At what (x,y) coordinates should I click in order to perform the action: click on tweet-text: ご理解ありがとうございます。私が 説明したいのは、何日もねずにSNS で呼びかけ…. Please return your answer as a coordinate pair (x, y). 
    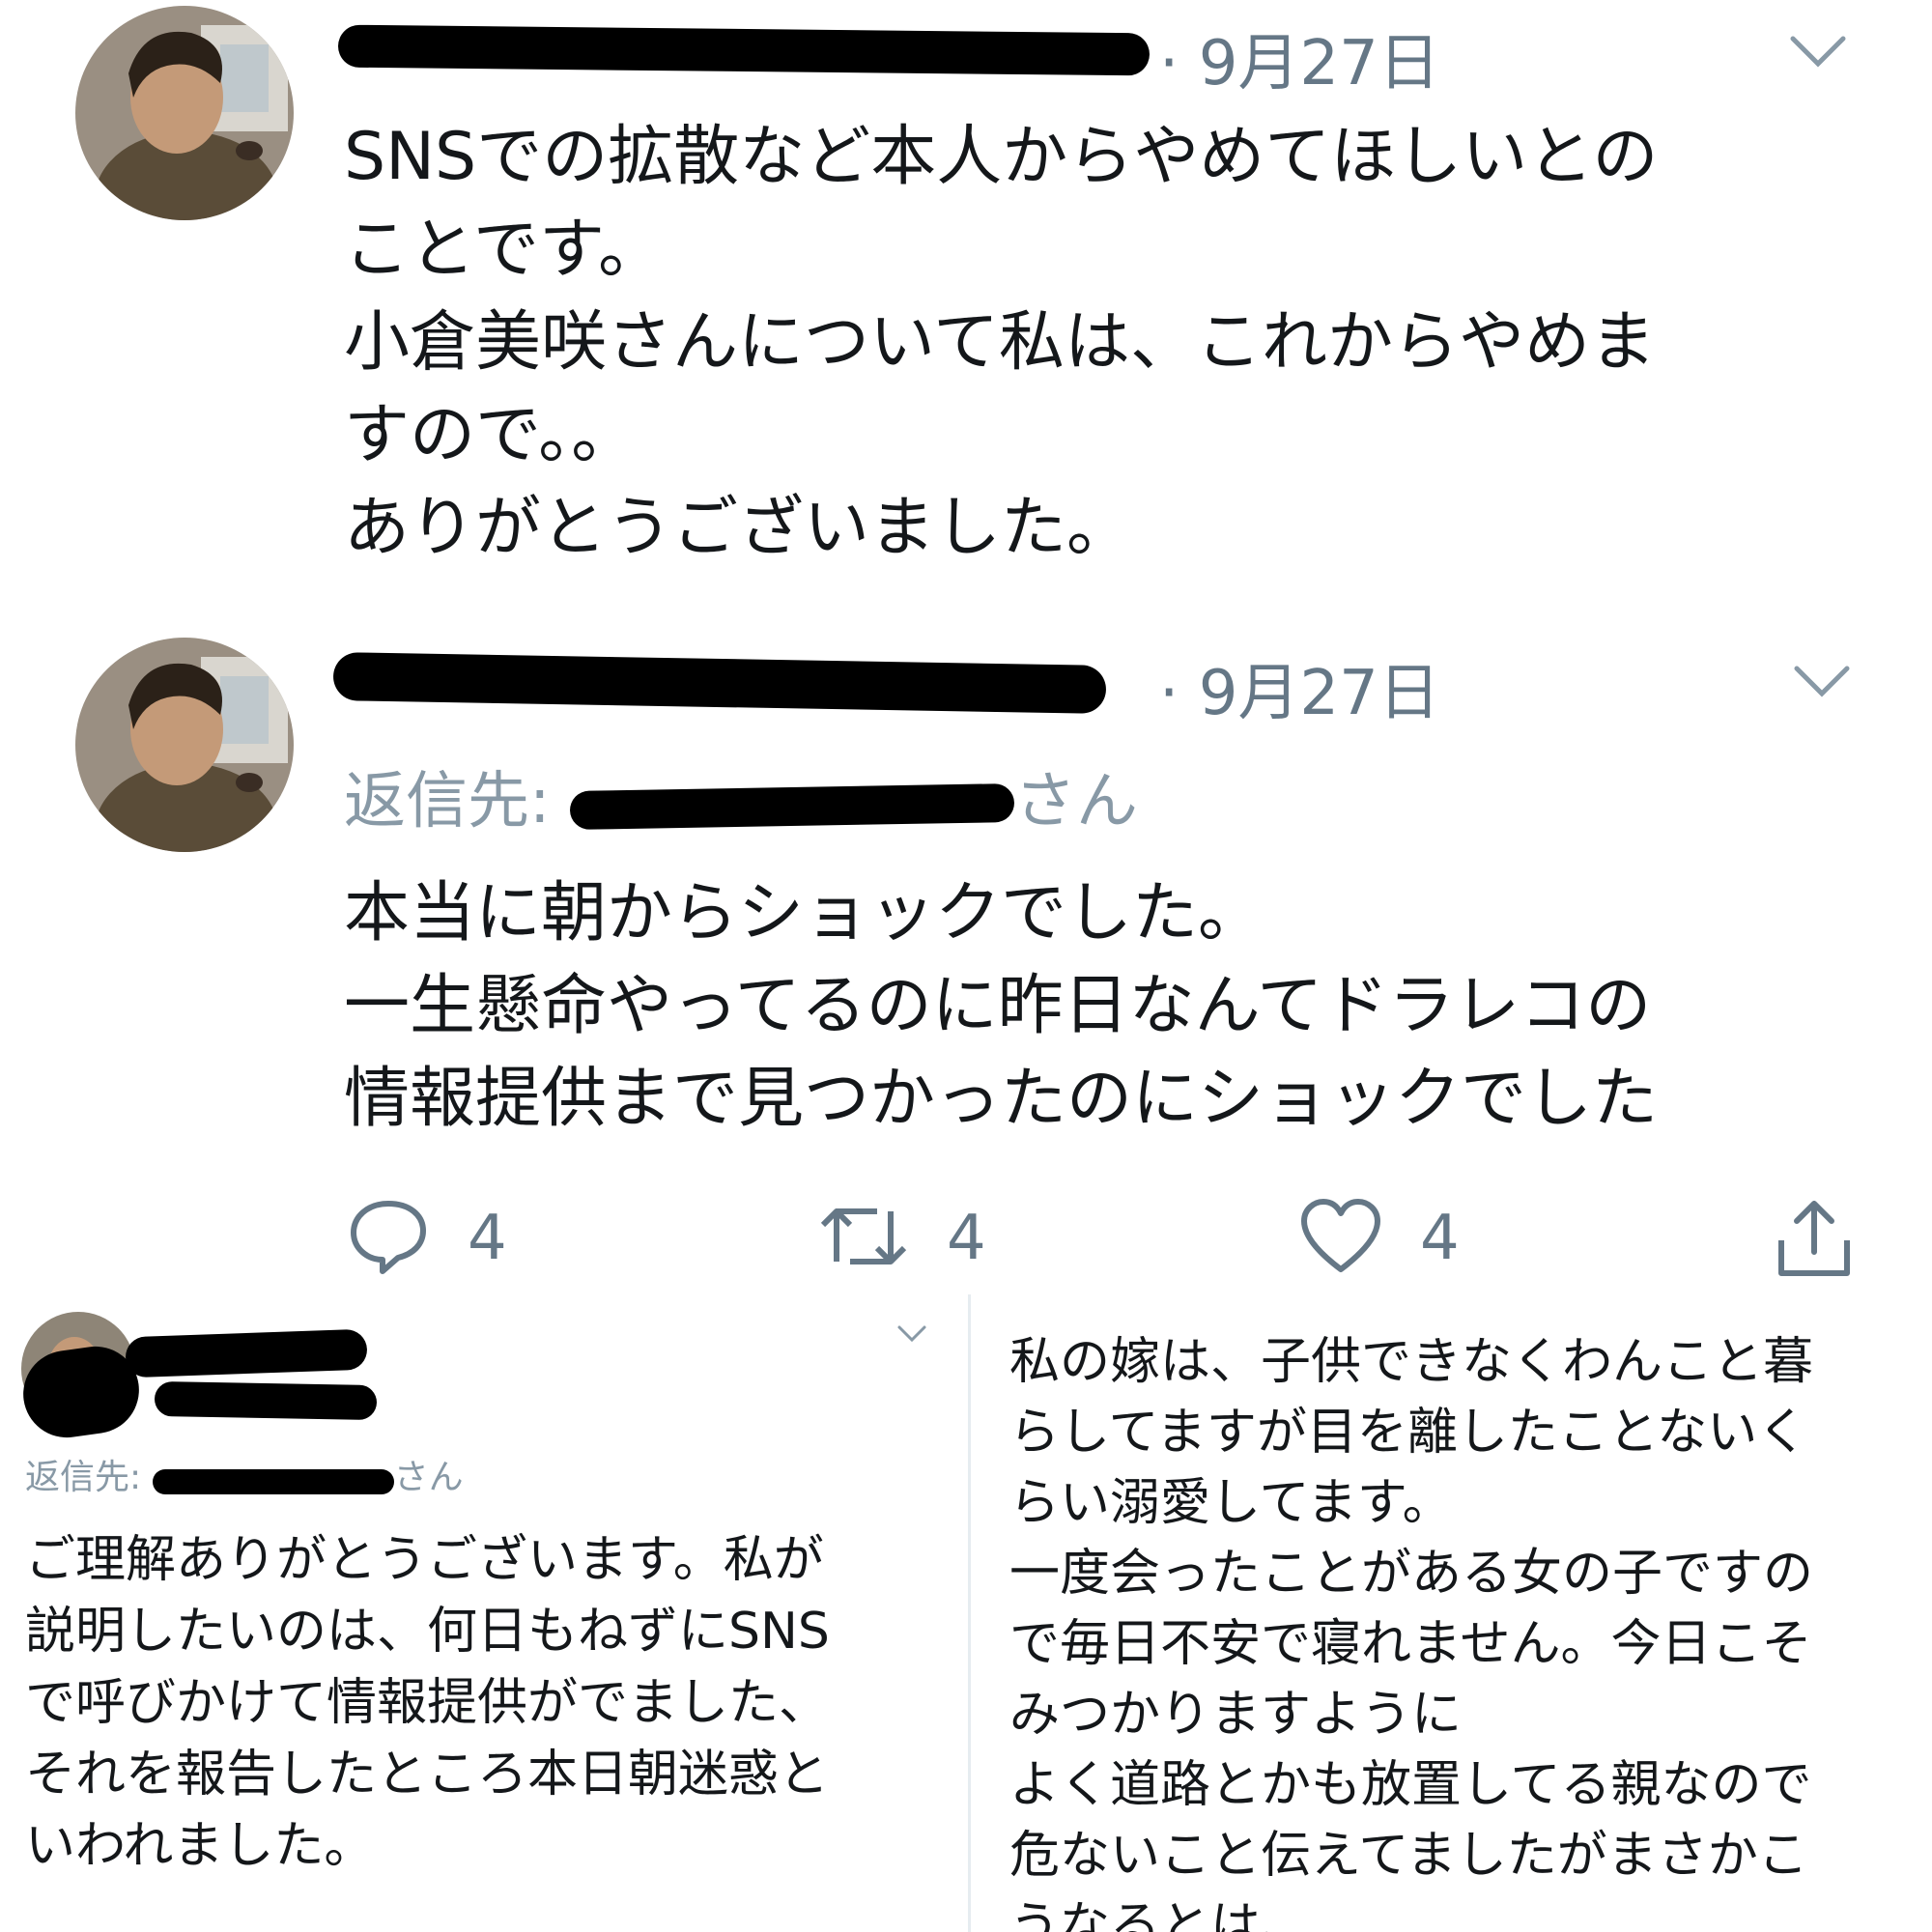
    Looking at the image, I should click on (427, 1703).